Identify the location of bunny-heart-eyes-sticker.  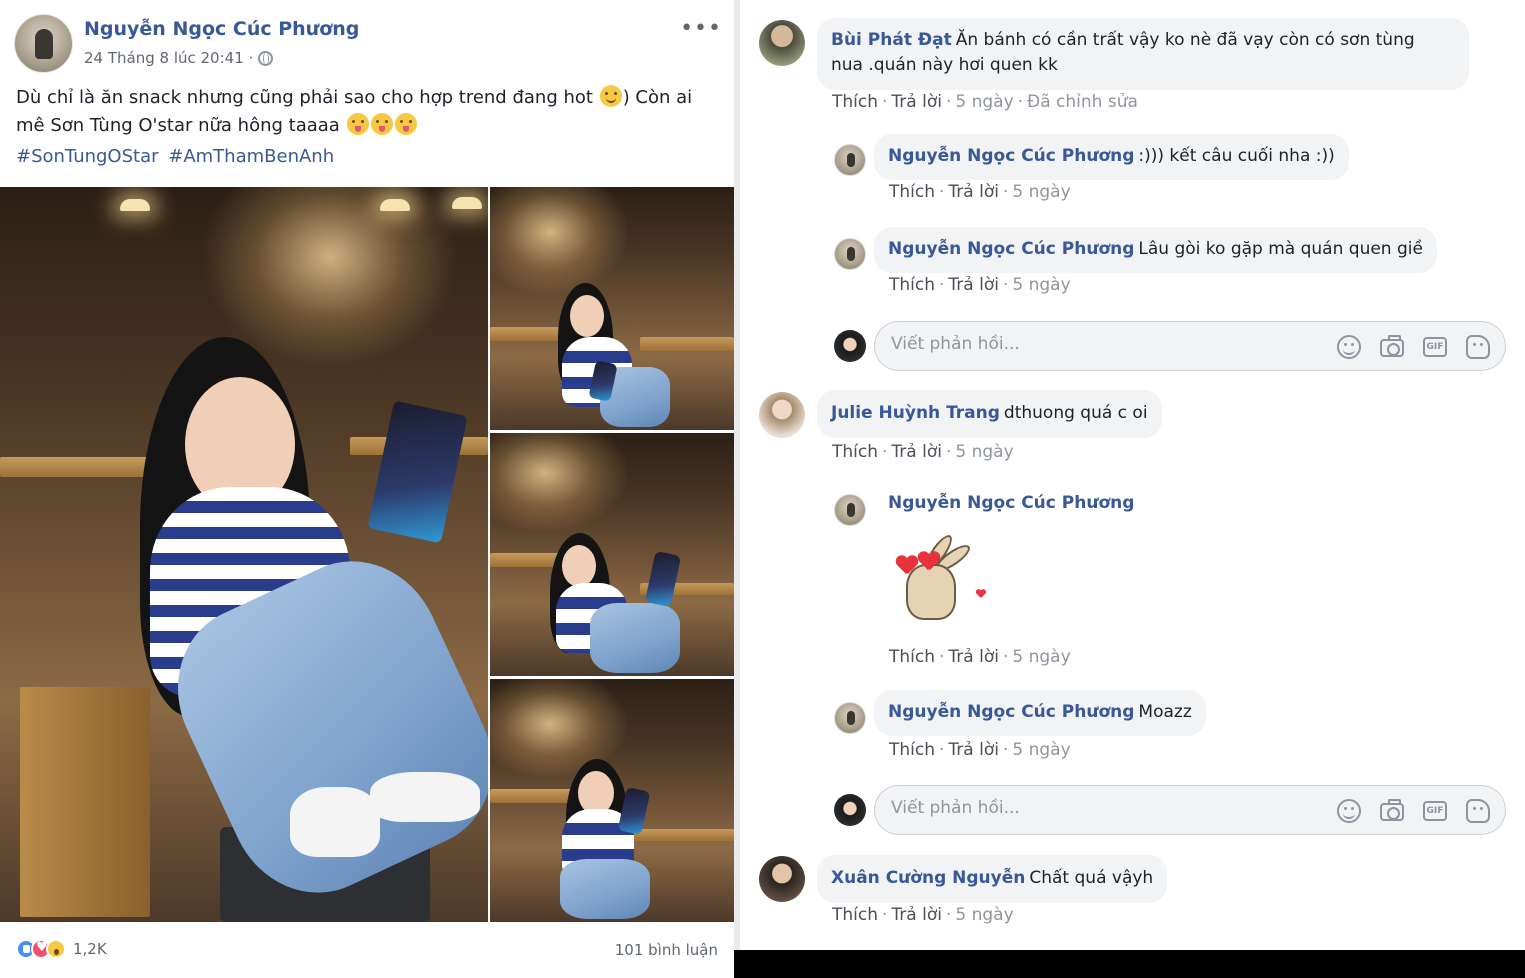
(939, 583).